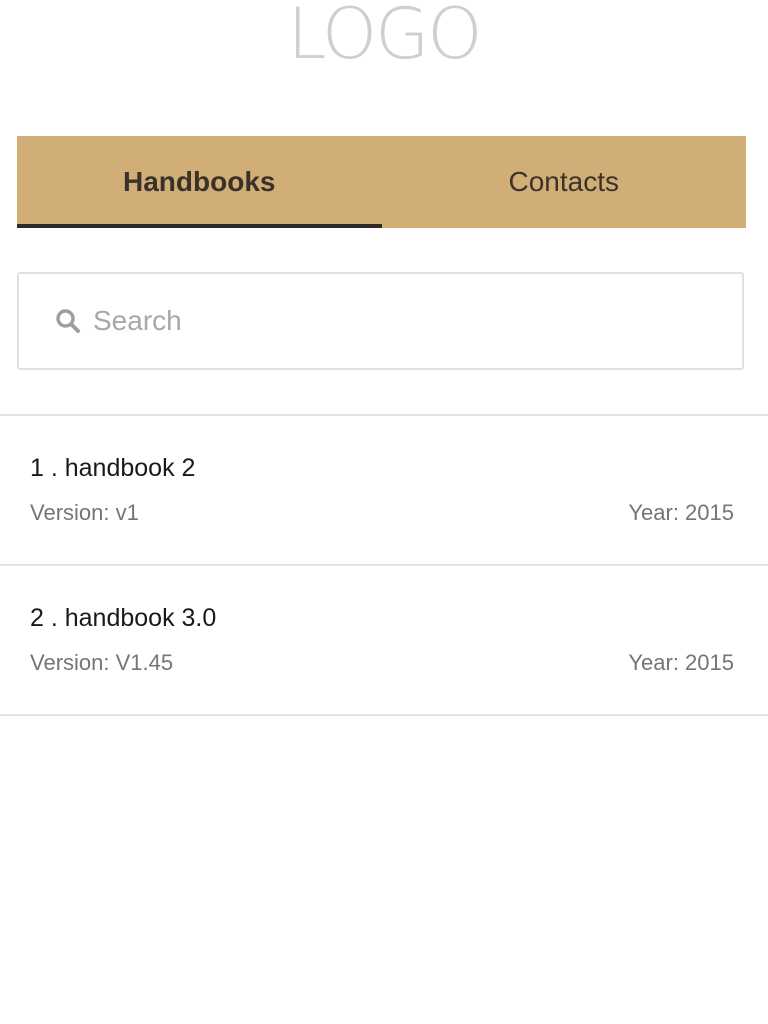 The height and width of the screenshot is (1024, 768). I want to click on search-icon, so click(68, 321).